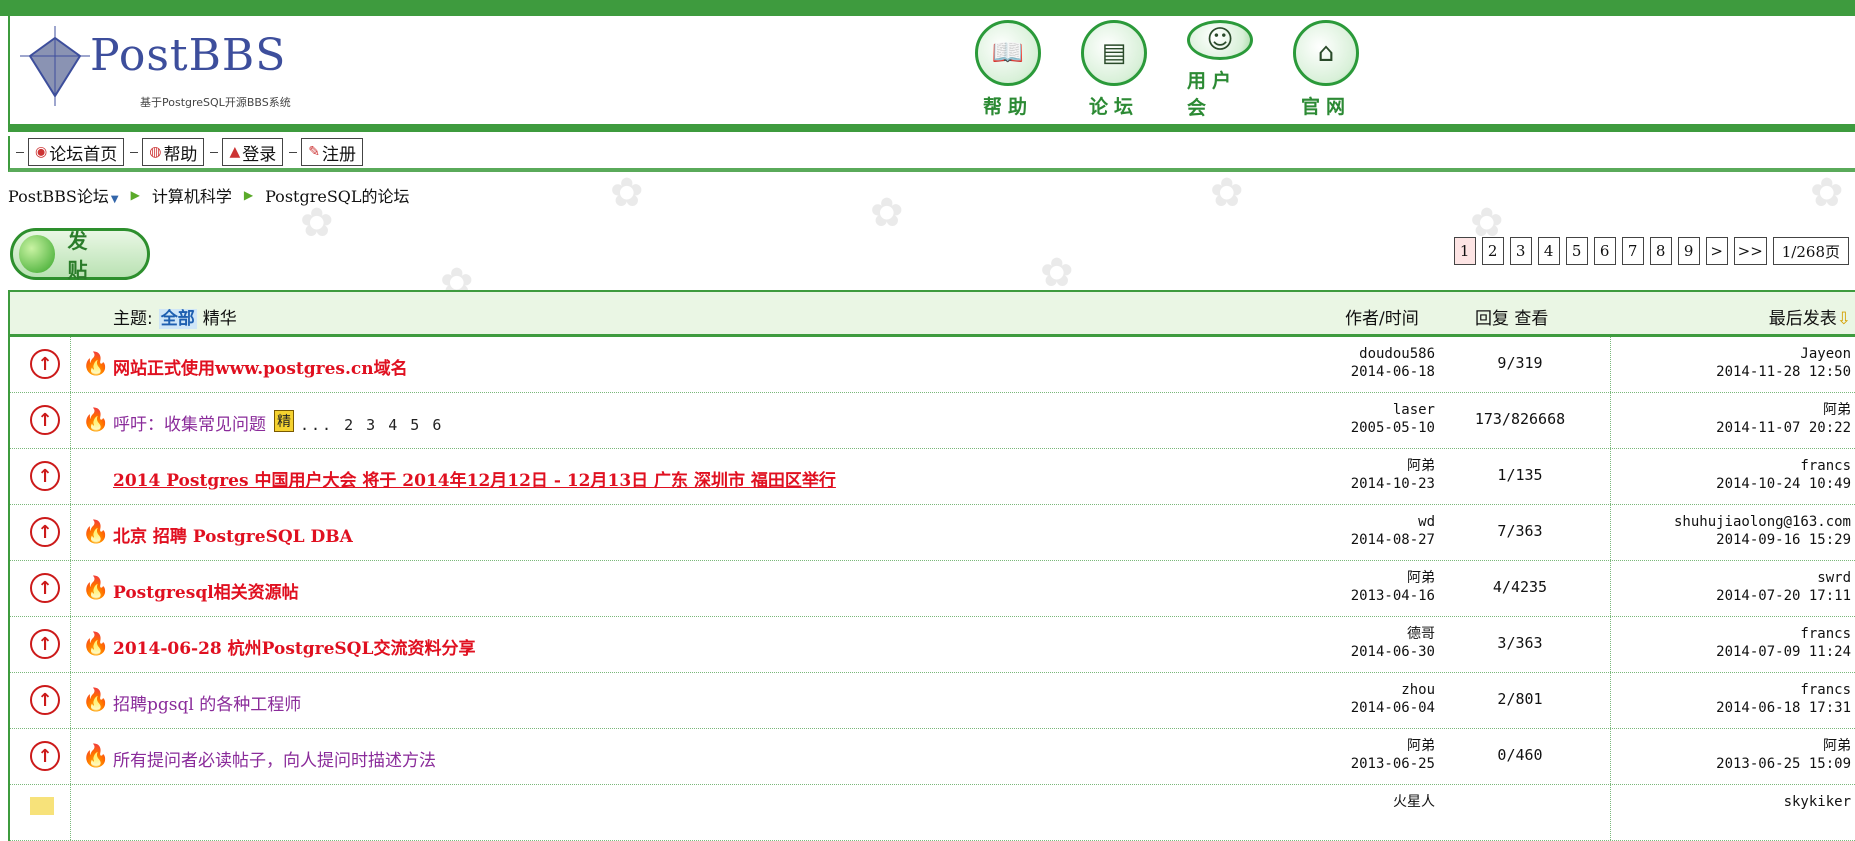 This screenshot has width=1855, height=841. I want to click on last-post-user: skykiker, so click(1817, 802).